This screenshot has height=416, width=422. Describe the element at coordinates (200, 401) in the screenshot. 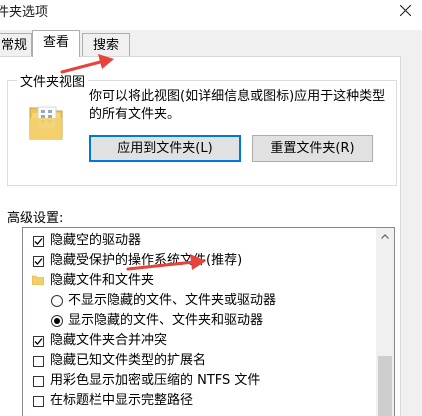

I see `setting-full-path-title: 在标题栏中显示完整路径` at that location.